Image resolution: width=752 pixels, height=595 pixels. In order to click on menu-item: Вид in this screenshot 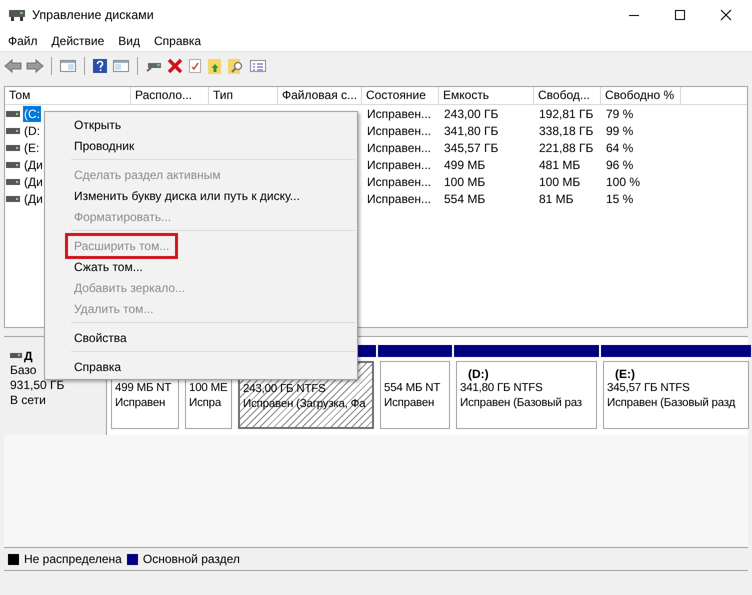, I will do `click(129, 41)`.